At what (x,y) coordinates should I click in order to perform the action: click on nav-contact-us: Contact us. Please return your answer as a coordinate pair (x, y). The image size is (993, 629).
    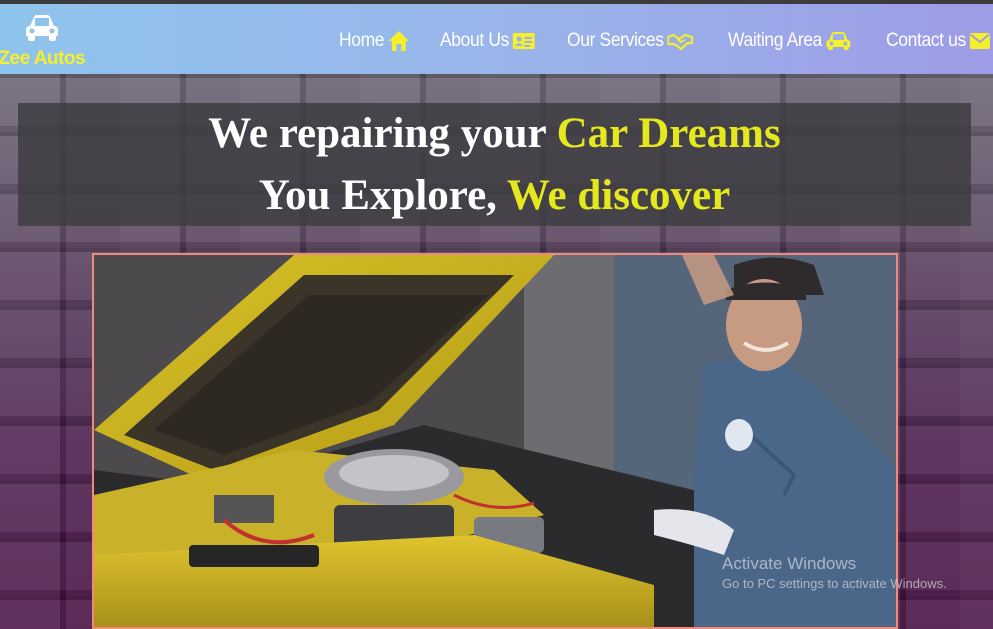
    Looking at the image, I should click on (938, 41).